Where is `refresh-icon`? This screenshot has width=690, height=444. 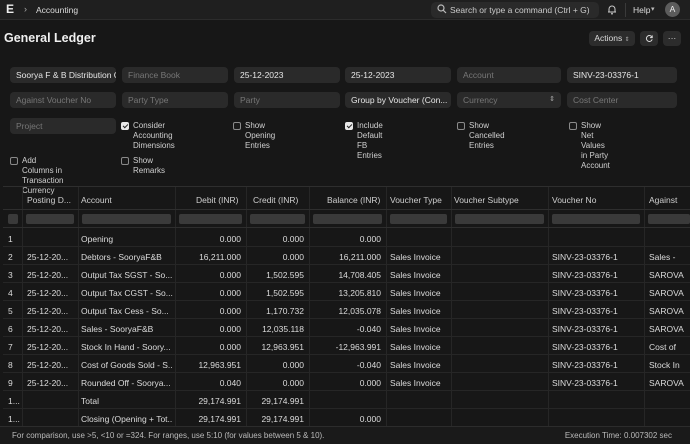 refresh-icon is located at coordinates (649, 38).